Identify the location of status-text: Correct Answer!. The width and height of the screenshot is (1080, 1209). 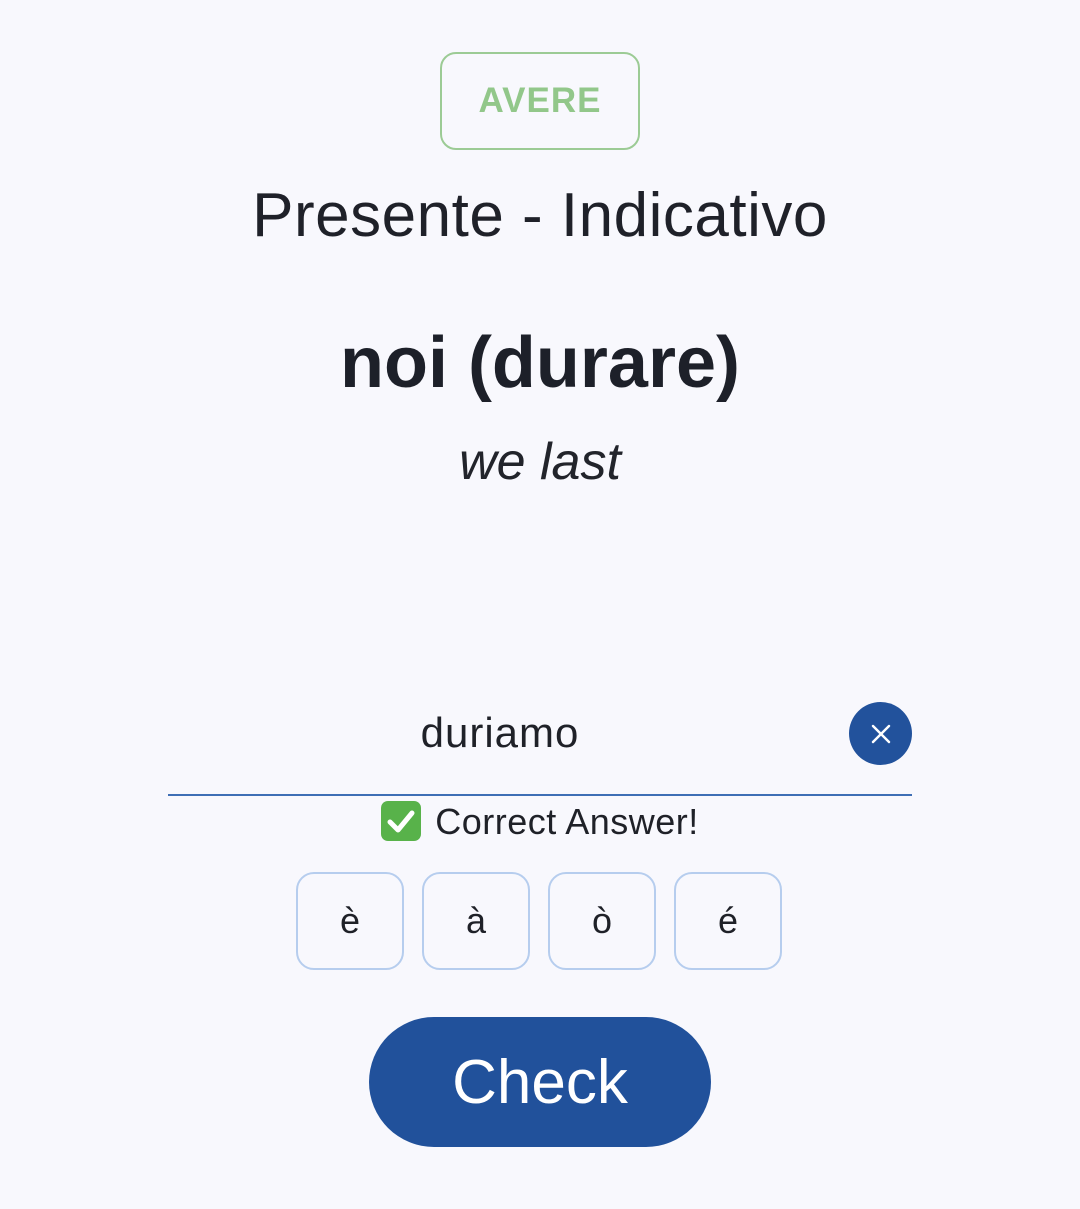
(567, 821).